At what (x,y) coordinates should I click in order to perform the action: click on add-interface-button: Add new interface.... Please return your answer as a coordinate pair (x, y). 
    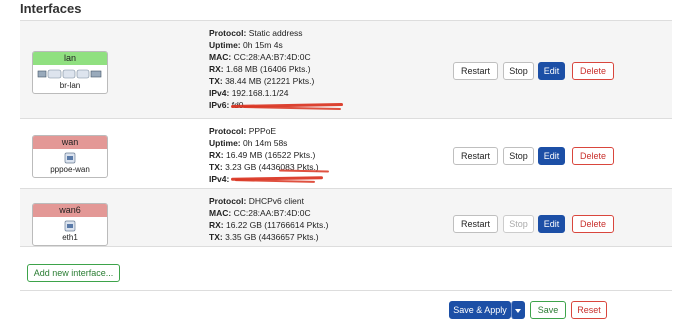
    Looking at the image, I should click on (73, 273).